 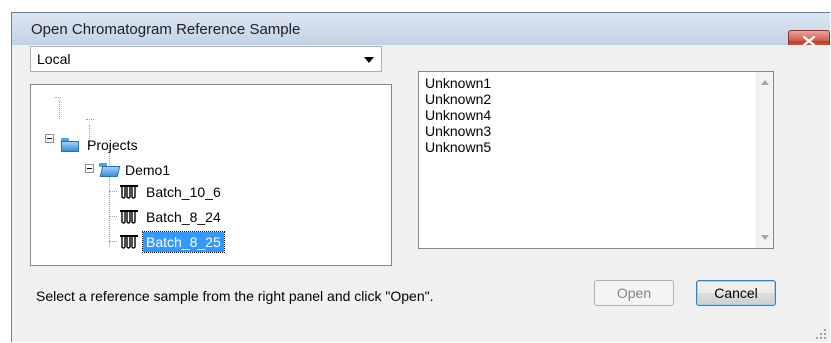 I want to click on tree-node-batch-selected: Batch_8_25, so click(x=172, y=242).